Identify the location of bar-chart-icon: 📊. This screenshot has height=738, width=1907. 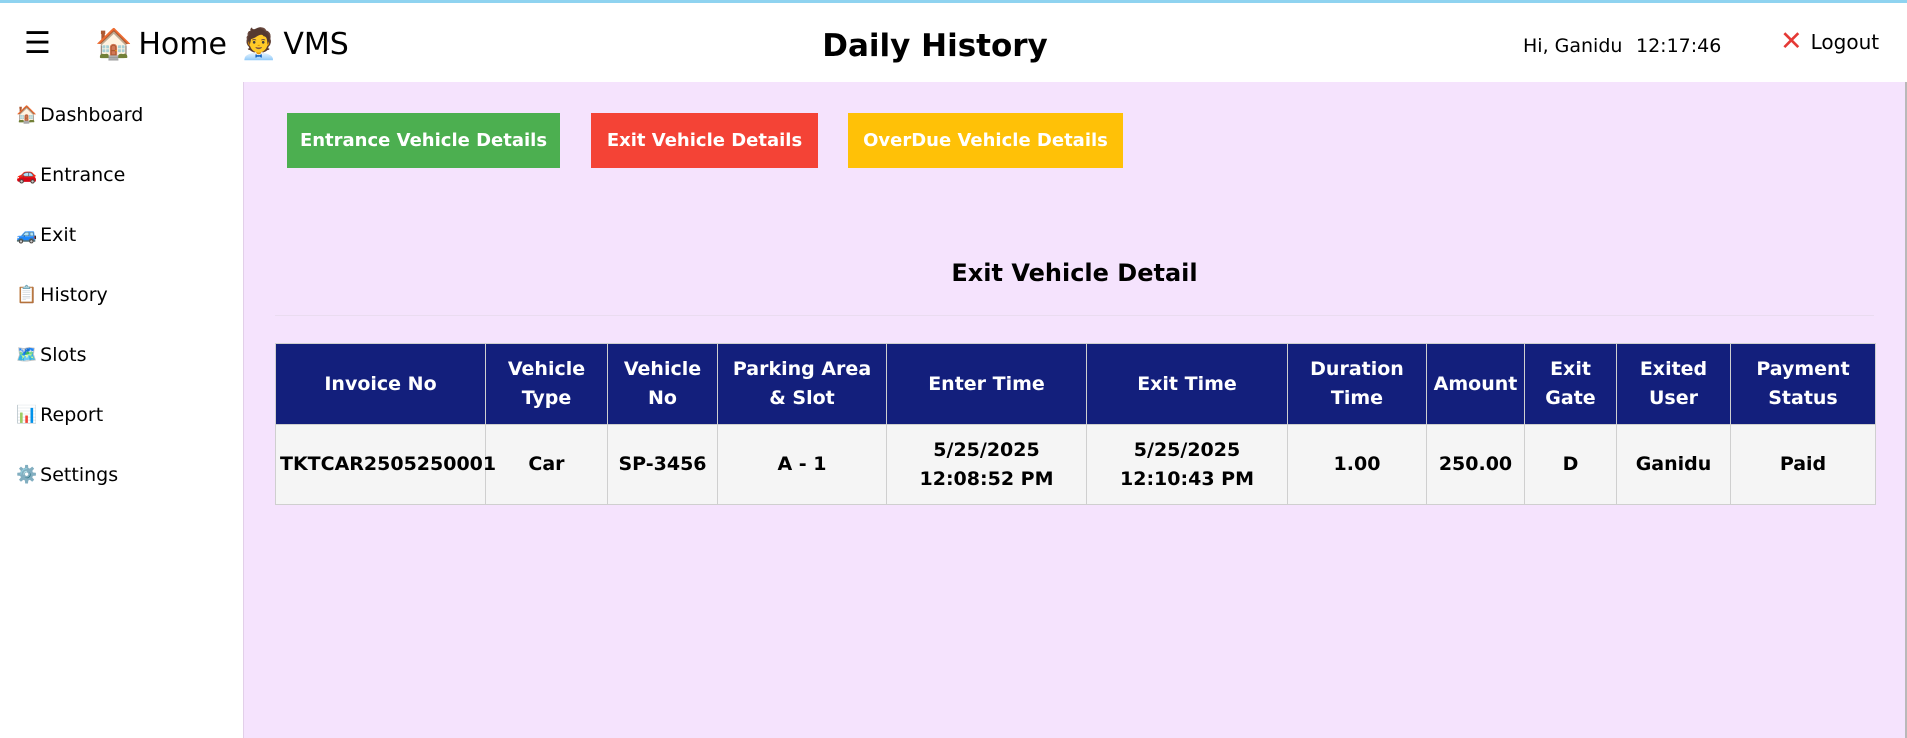
(27, 415).